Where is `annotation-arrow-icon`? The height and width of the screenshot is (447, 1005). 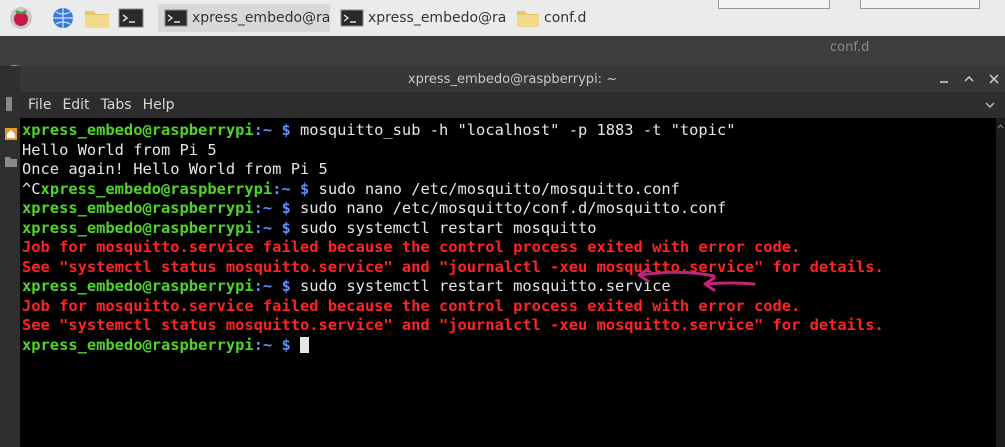
annotation-arrow-icon is located at coordinates (729, 284).